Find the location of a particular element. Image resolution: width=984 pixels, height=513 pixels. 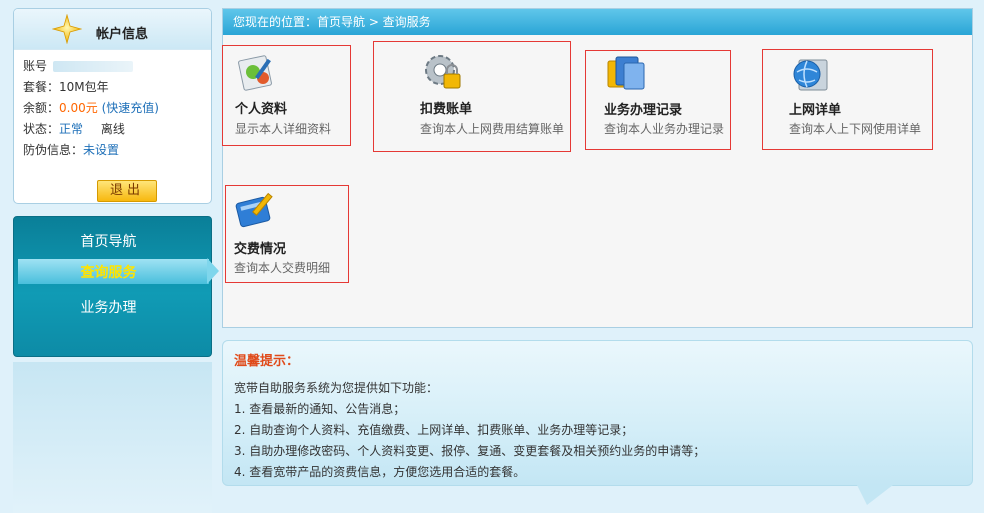

recharge-link: (快速充值) is located at coordinates (130, 108).